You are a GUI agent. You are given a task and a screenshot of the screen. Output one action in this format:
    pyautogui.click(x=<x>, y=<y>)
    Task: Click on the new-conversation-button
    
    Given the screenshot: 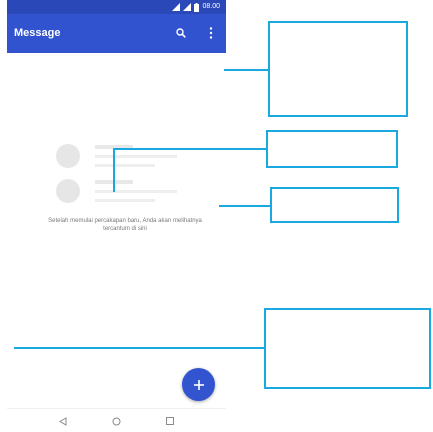 What is the action you would take?
    pyautogui.click(x=198, y=384)
    